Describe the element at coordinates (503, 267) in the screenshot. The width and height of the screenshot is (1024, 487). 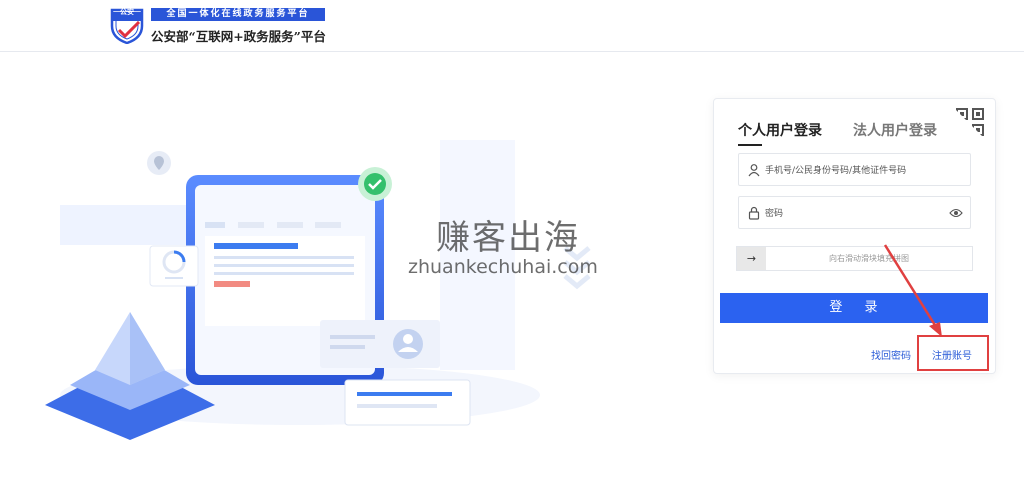
I see `watermark-url: zhuankechuhai.com` at that location.